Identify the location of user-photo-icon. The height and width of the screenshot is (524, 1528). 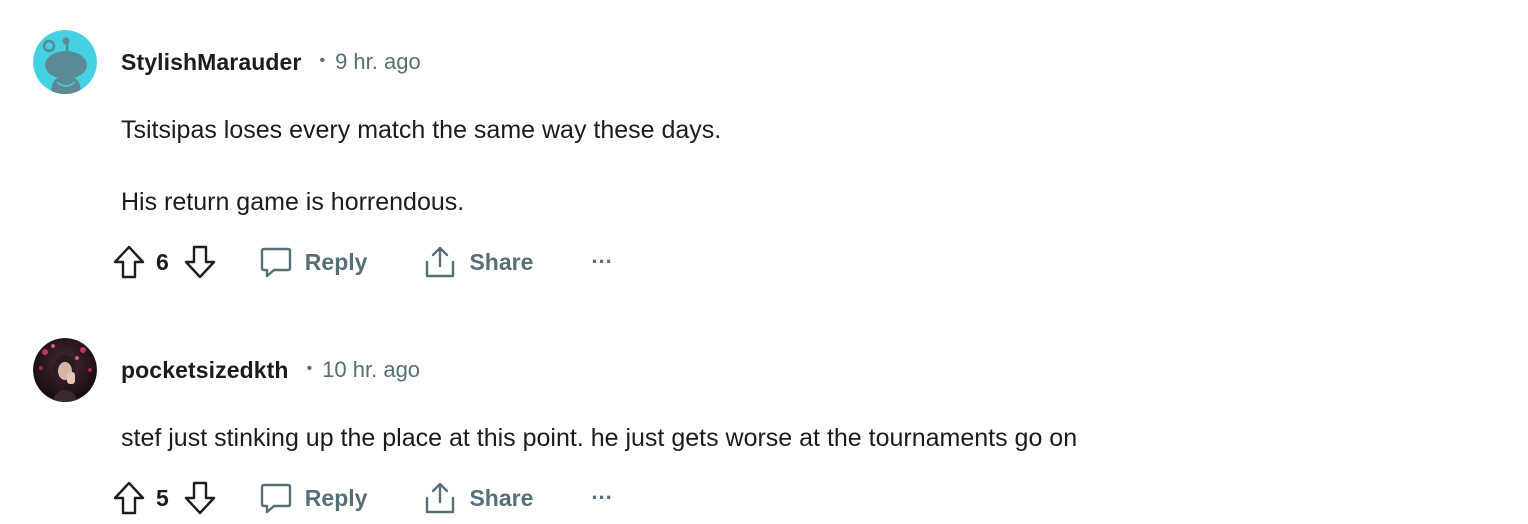
(65, 370).